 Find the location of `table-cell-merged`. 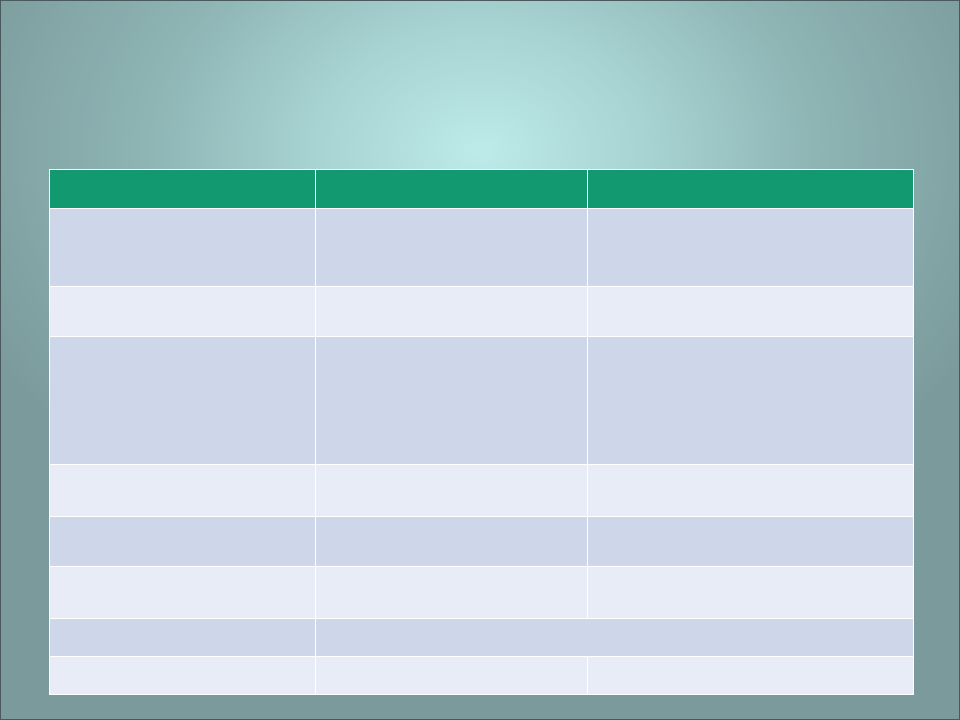

table-cell-merged is located at coordinates (614, 637).